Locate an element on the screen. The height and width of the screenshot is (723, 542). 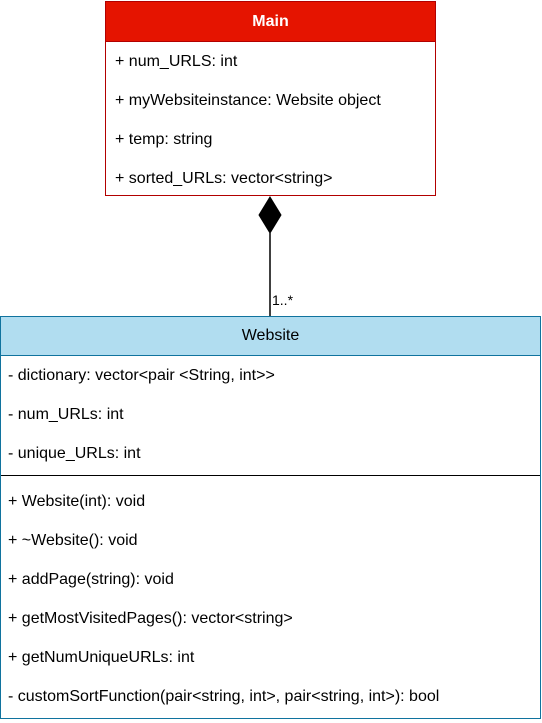
website-attribute: - unique_URLs: int is located at coordinates (74, 453).